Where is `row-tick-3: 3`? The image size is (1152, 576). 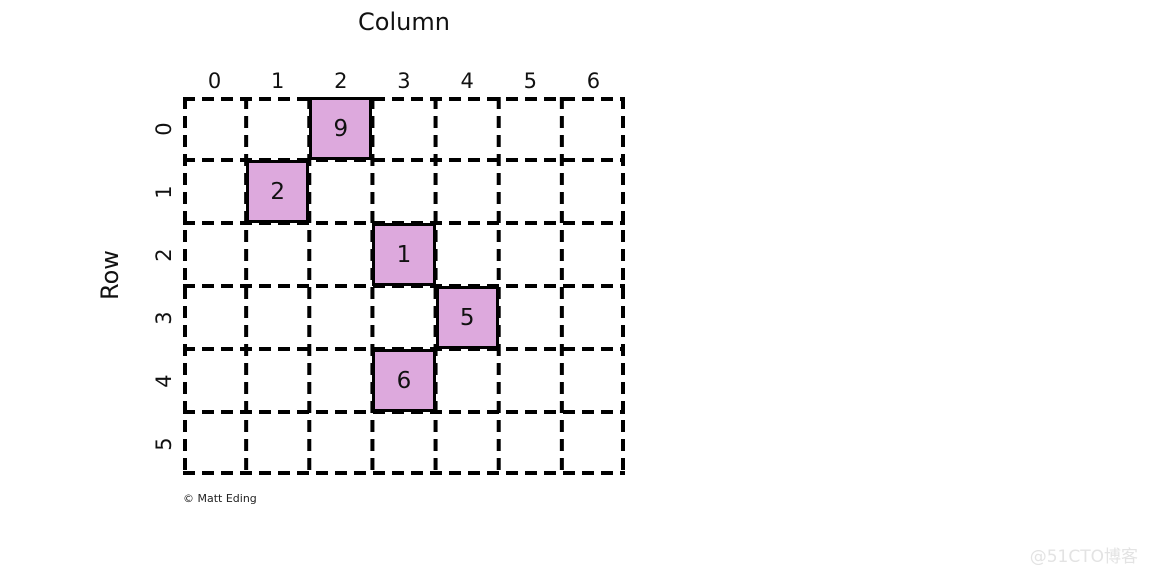
row-tick-3: 3 is located at coordinates (164, 317).